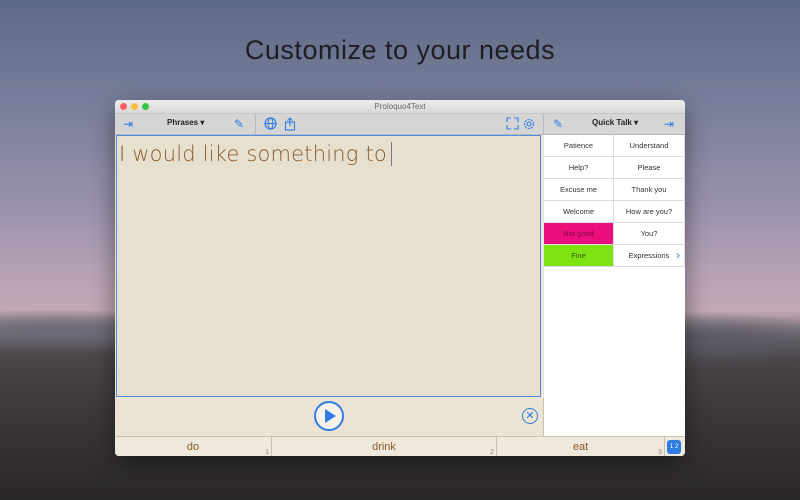 The width and height of the screenshot is (800, 500). What do you see at coordinates (649, 234) in the screenshot?
I see `quick-talk-item: You?` at bounding box center [649, 234].